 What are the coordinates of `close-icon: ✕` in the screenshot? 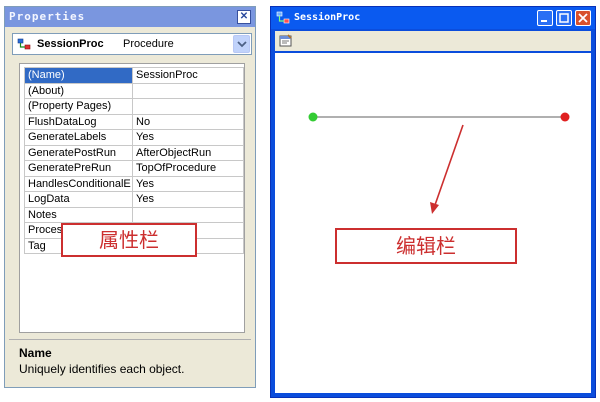 It's located at (244, 17).